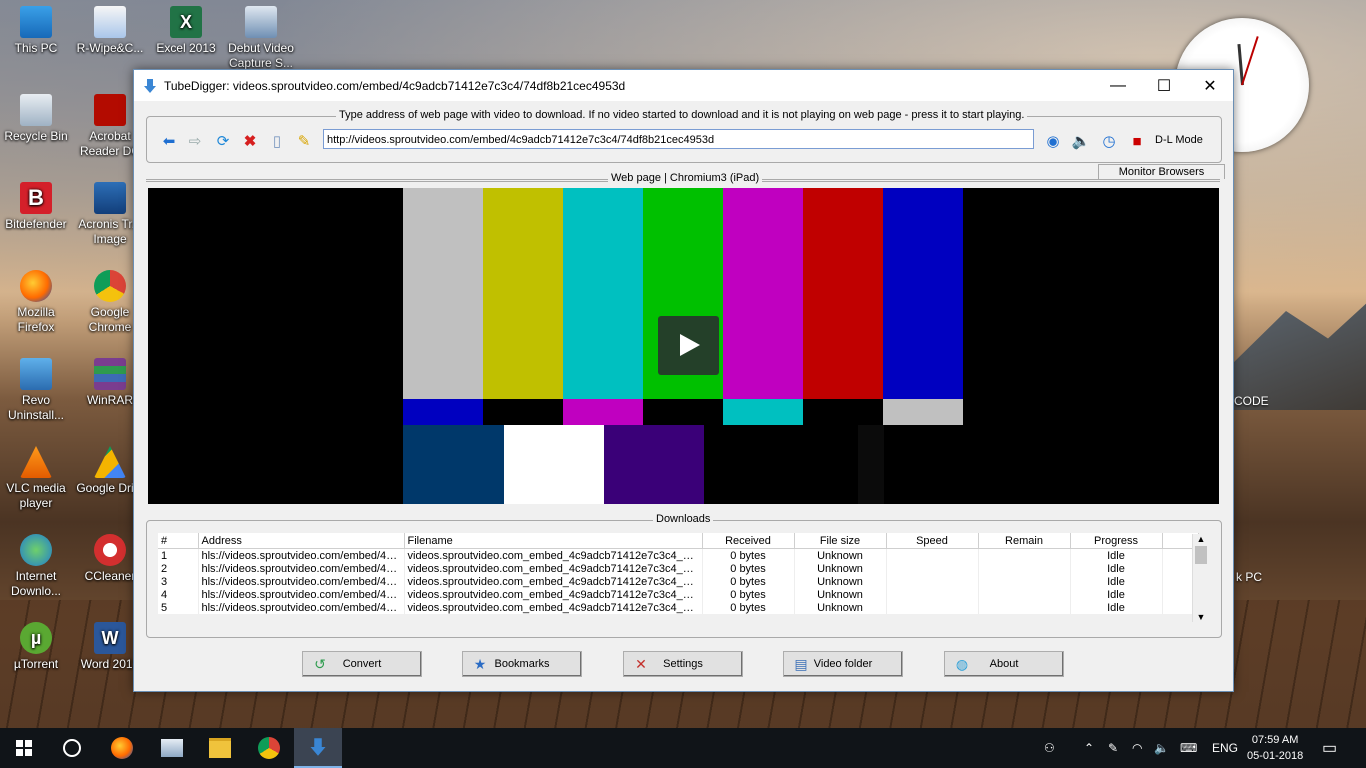 The width and height of the screenshot is (1366, 768). What do you see at coordinates (523, 293) in the screenshot?
I see `color-bar-yellow` at bounding box center [523, 293].